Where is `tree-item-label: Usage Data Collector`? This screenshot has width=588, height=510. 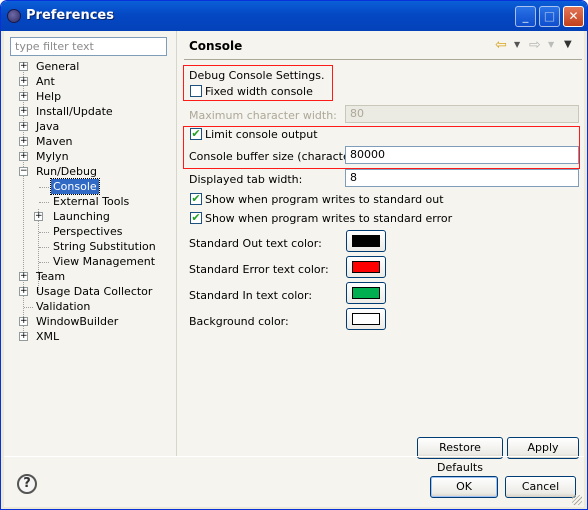
tree-item-label: Usage Data Collector is located at coordinates (94, 291).